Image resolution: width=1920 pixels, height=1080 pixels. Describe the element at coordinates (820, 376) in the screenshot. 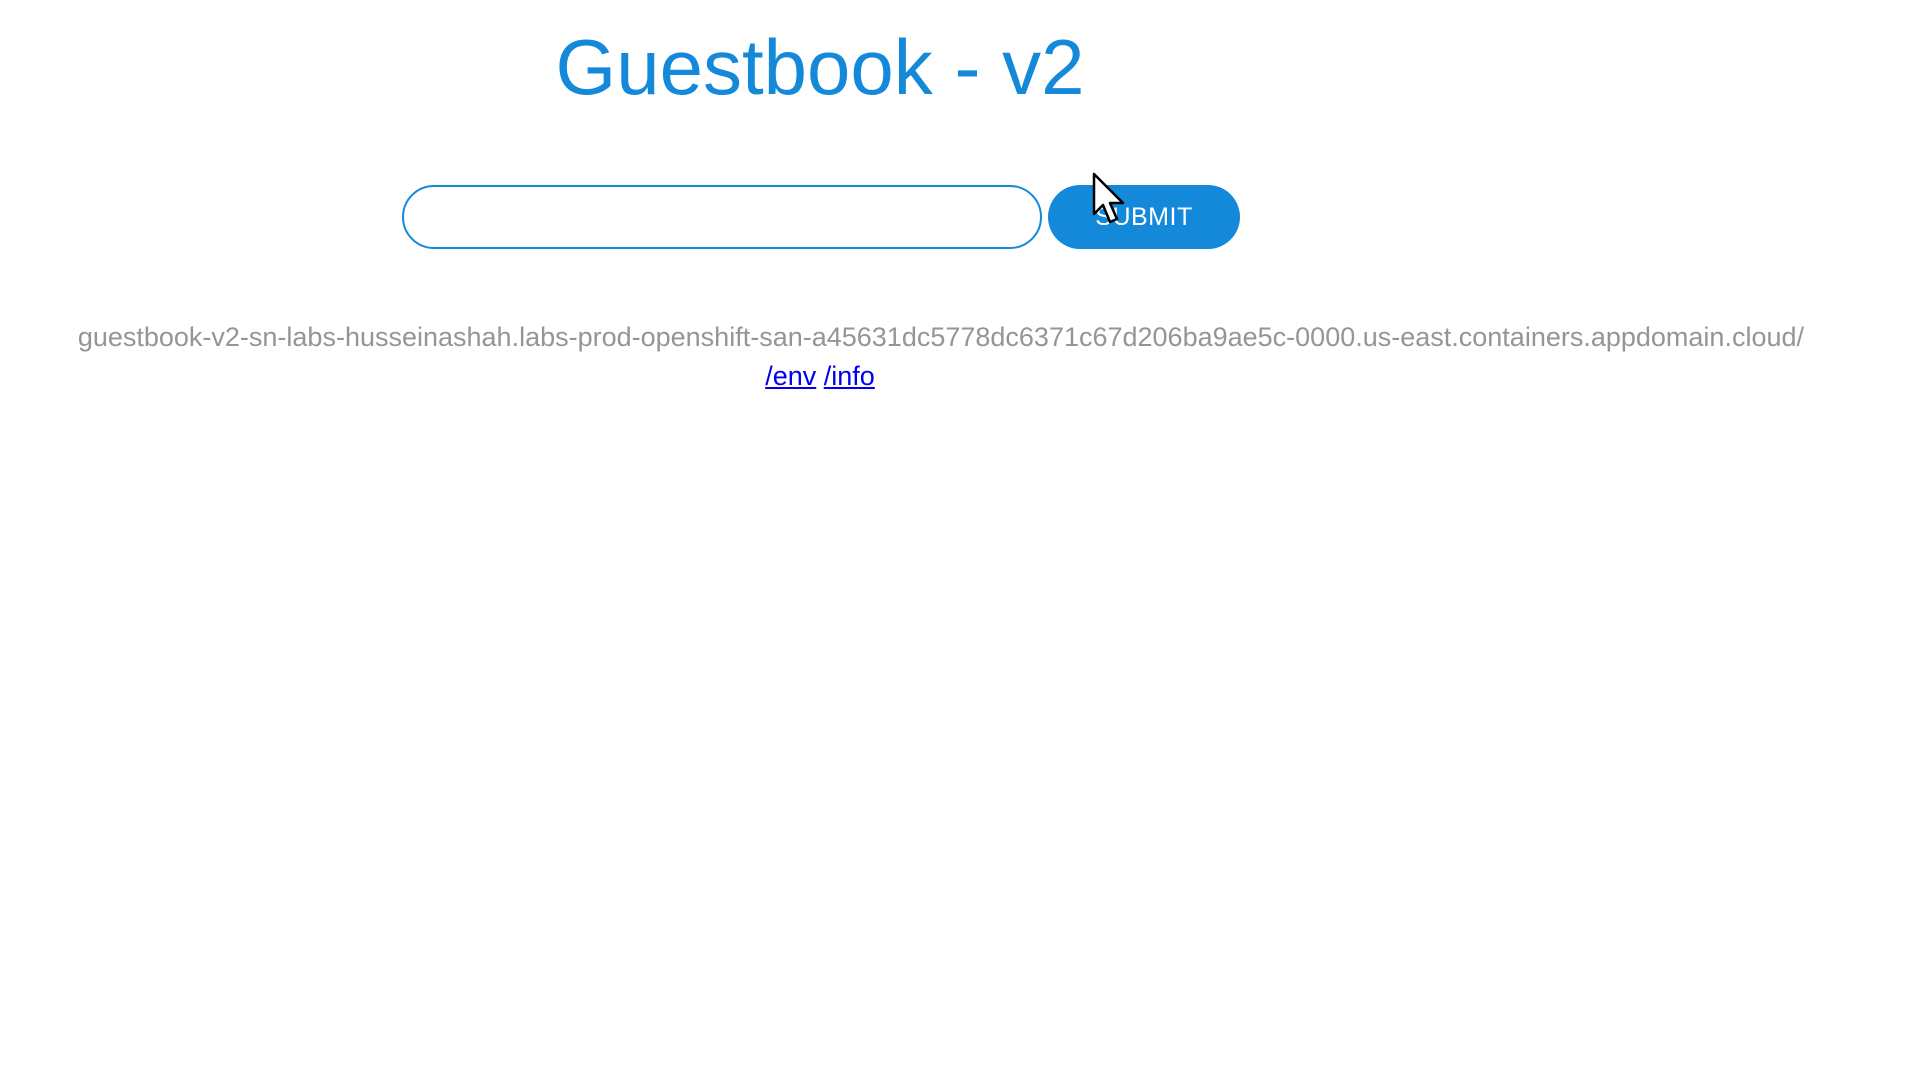

I see `endpoint-links: /env /info` at that location.